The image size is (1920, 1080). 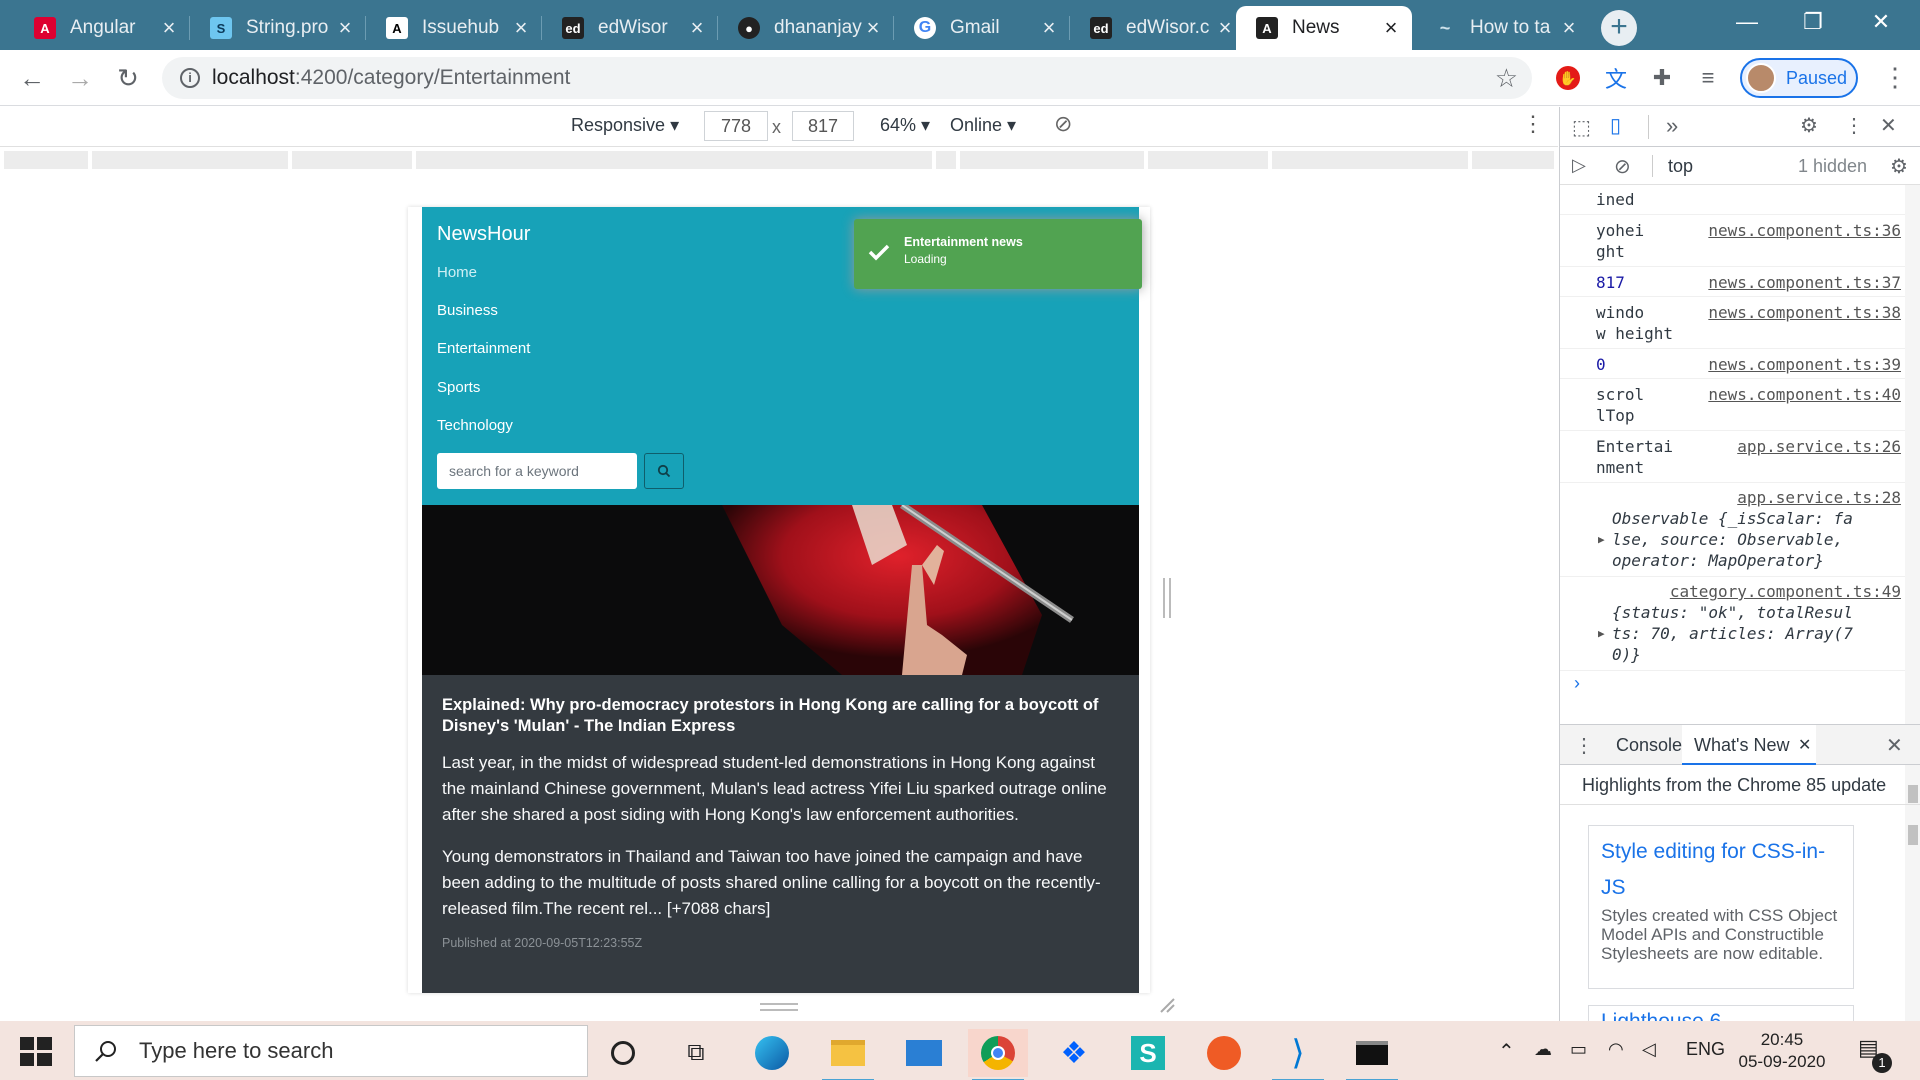 I want to click on extensions-icon: ✚, so click(x=1662, y=78).